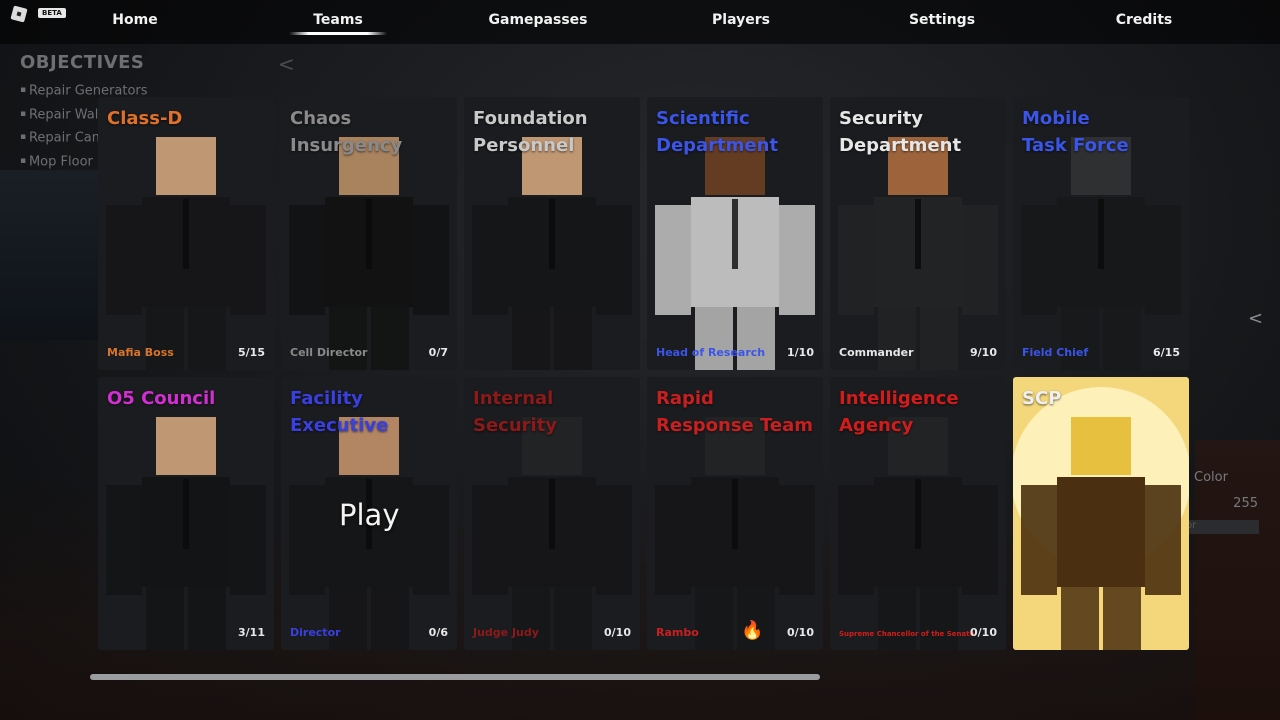 The image size is (1280, 720). What do you see at coordinates (717, 132) in the screenshot?
I see `team-name: Scientific Department` at bounding box center [717, 132].